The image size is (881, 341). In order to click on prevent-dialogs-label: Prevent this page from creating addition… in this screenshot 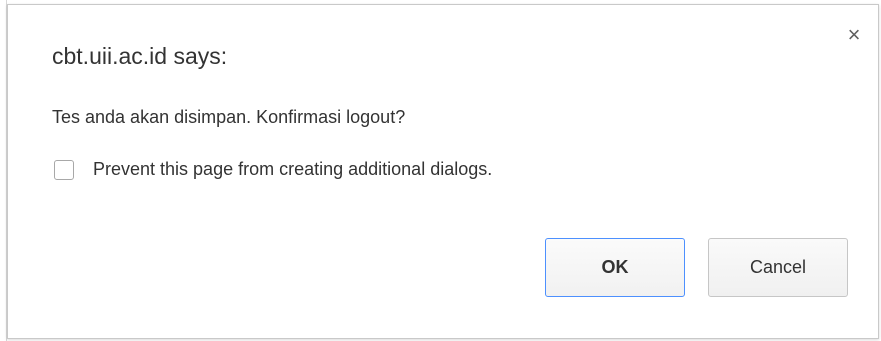, I will do `click(292, 169)`.